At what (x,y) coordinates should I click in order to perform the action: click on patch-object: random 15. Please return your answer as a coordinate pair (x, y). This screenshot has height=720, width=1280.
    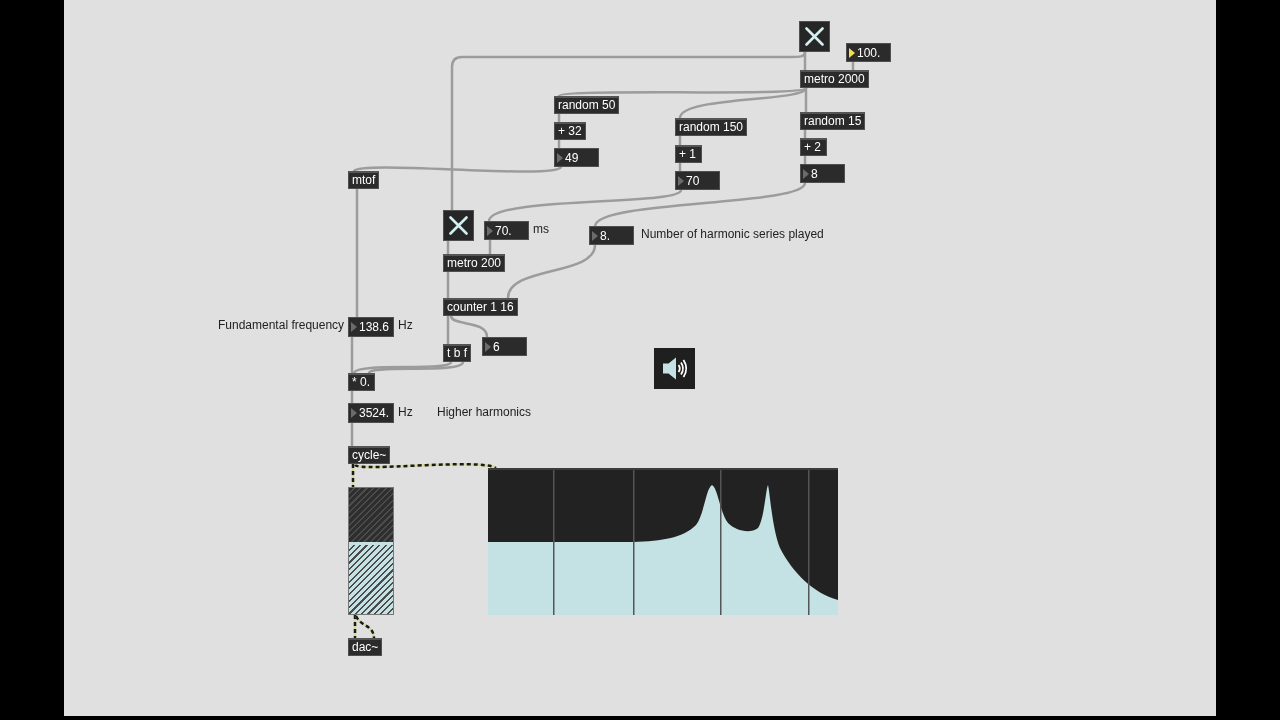
    Looking at the image, I should click on (833, 121).